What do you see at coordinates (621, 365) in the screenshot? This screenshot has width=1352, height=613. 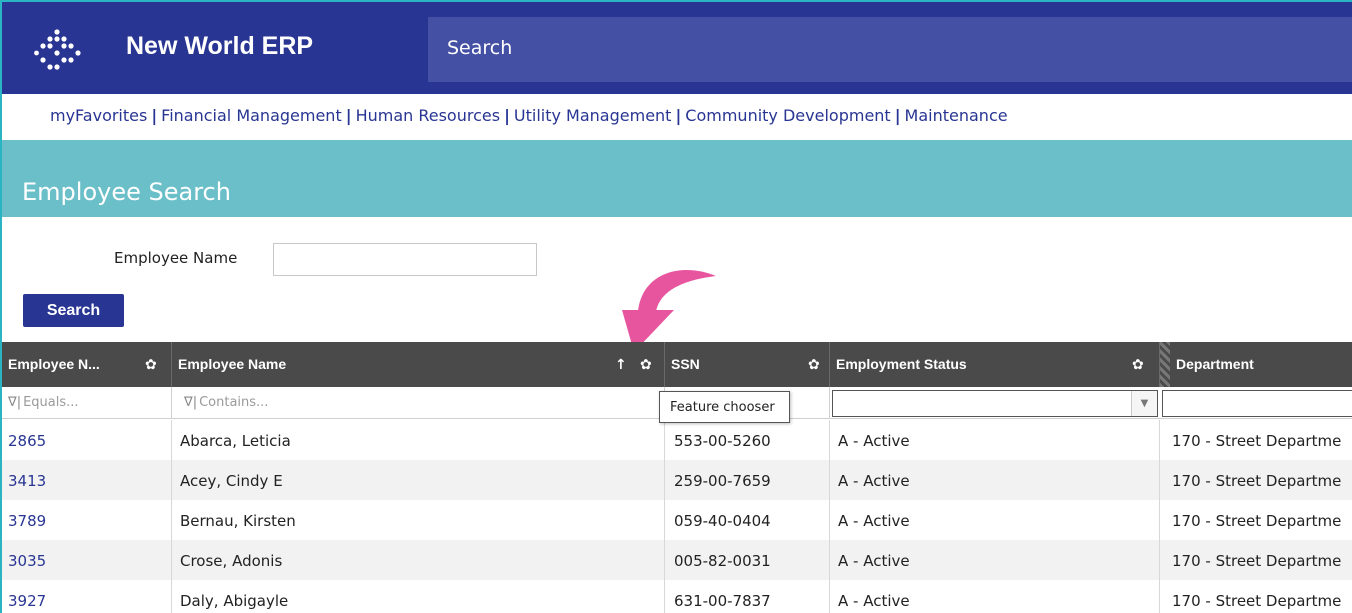 I see `sort-ascending-icon: ↑` at bounding box center [621, 365].